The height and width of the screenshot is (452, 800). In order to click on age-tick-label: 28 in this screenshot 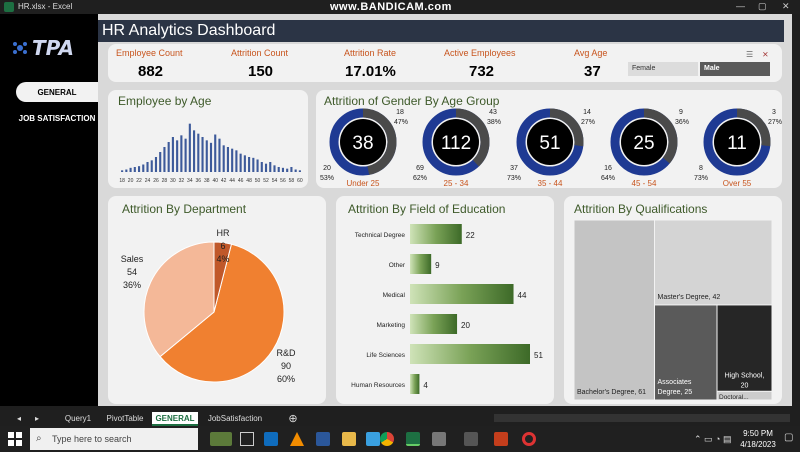, I will do `click(165, 181)`.